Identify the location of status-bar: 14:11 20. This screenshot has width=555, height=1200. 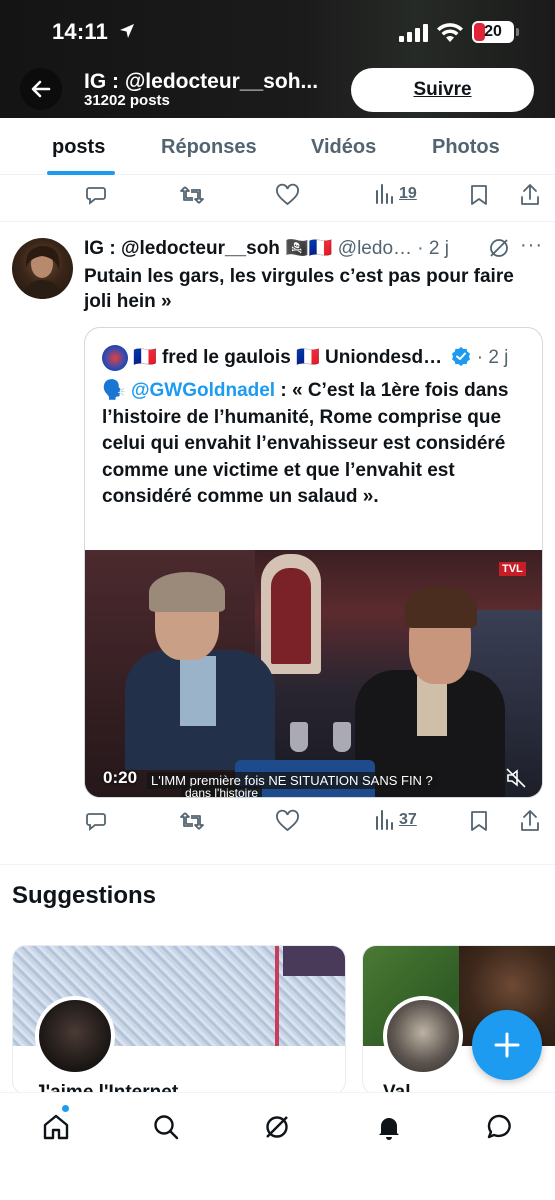
(277, 31).